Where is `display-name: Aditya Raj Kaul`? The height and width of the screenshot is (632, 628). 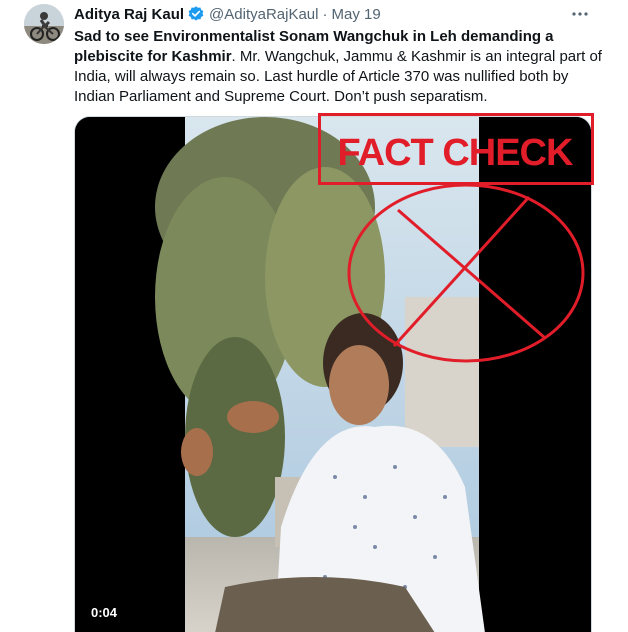
display-name: Aditya Raj Kaul is located at coordinates (129, 14).